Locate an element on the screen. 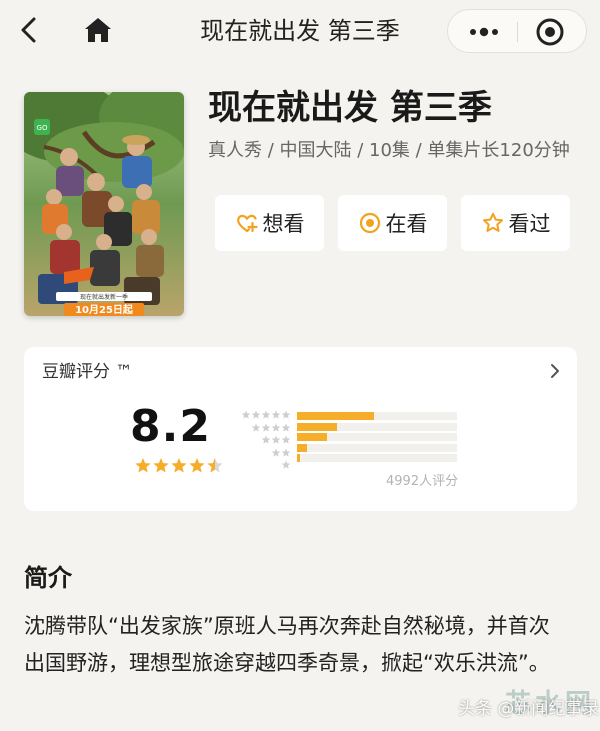  more-dots-icon is located at coordinates (484, 32).